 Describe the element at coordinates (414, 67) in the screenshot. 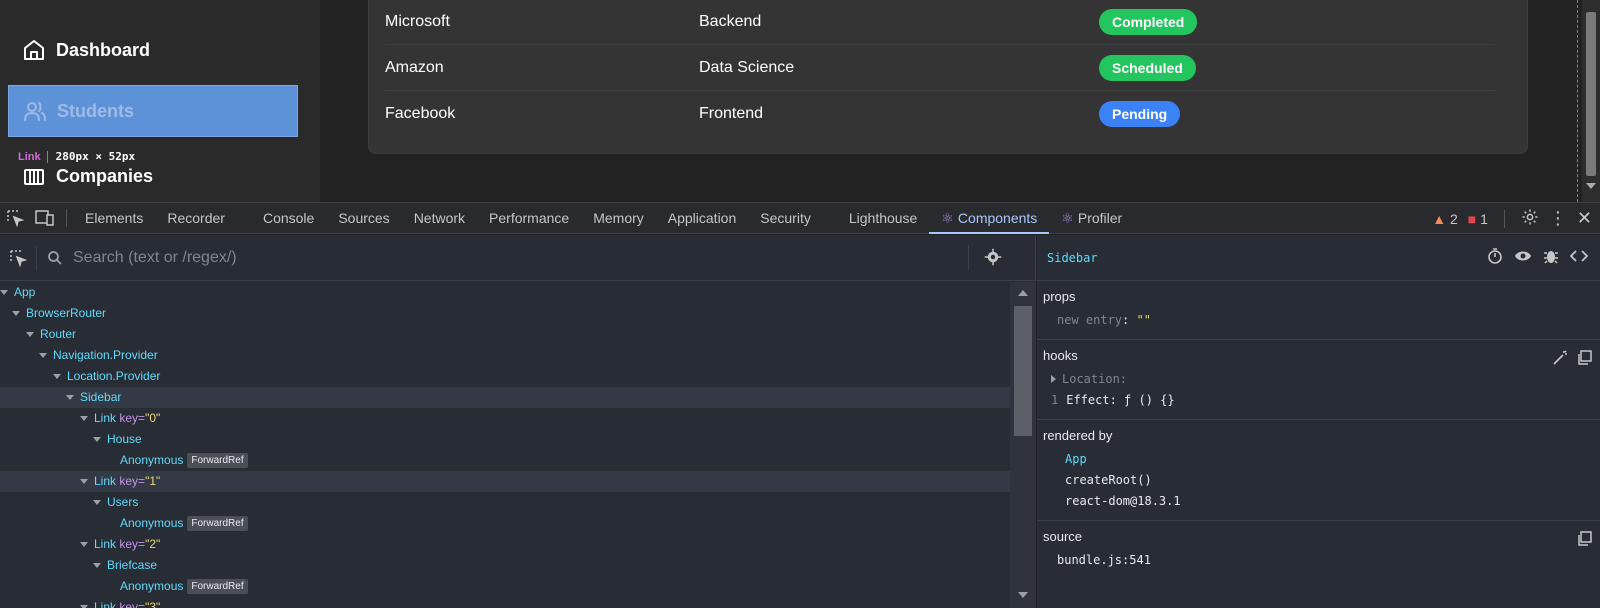

I see `company-cell: Amazon` at that location.